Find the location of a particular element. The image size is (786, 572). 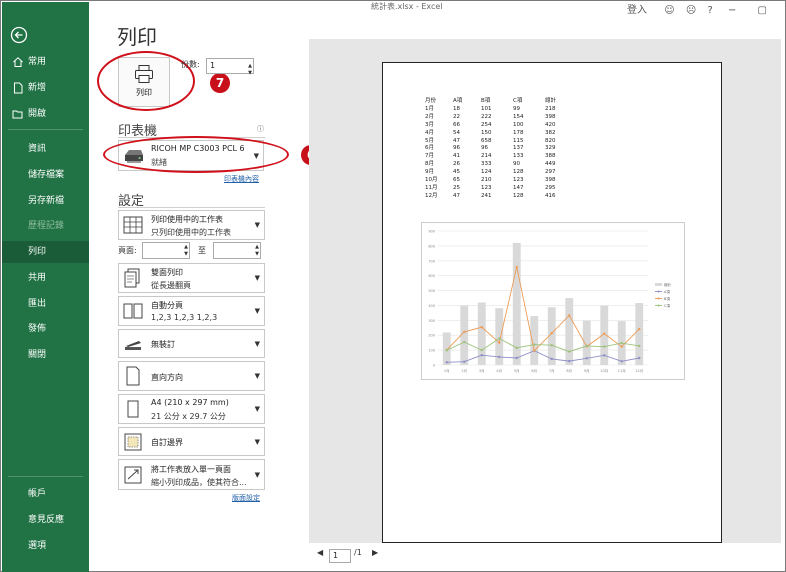

next-page-icon: ▶ is located at coordinates (375, 552).